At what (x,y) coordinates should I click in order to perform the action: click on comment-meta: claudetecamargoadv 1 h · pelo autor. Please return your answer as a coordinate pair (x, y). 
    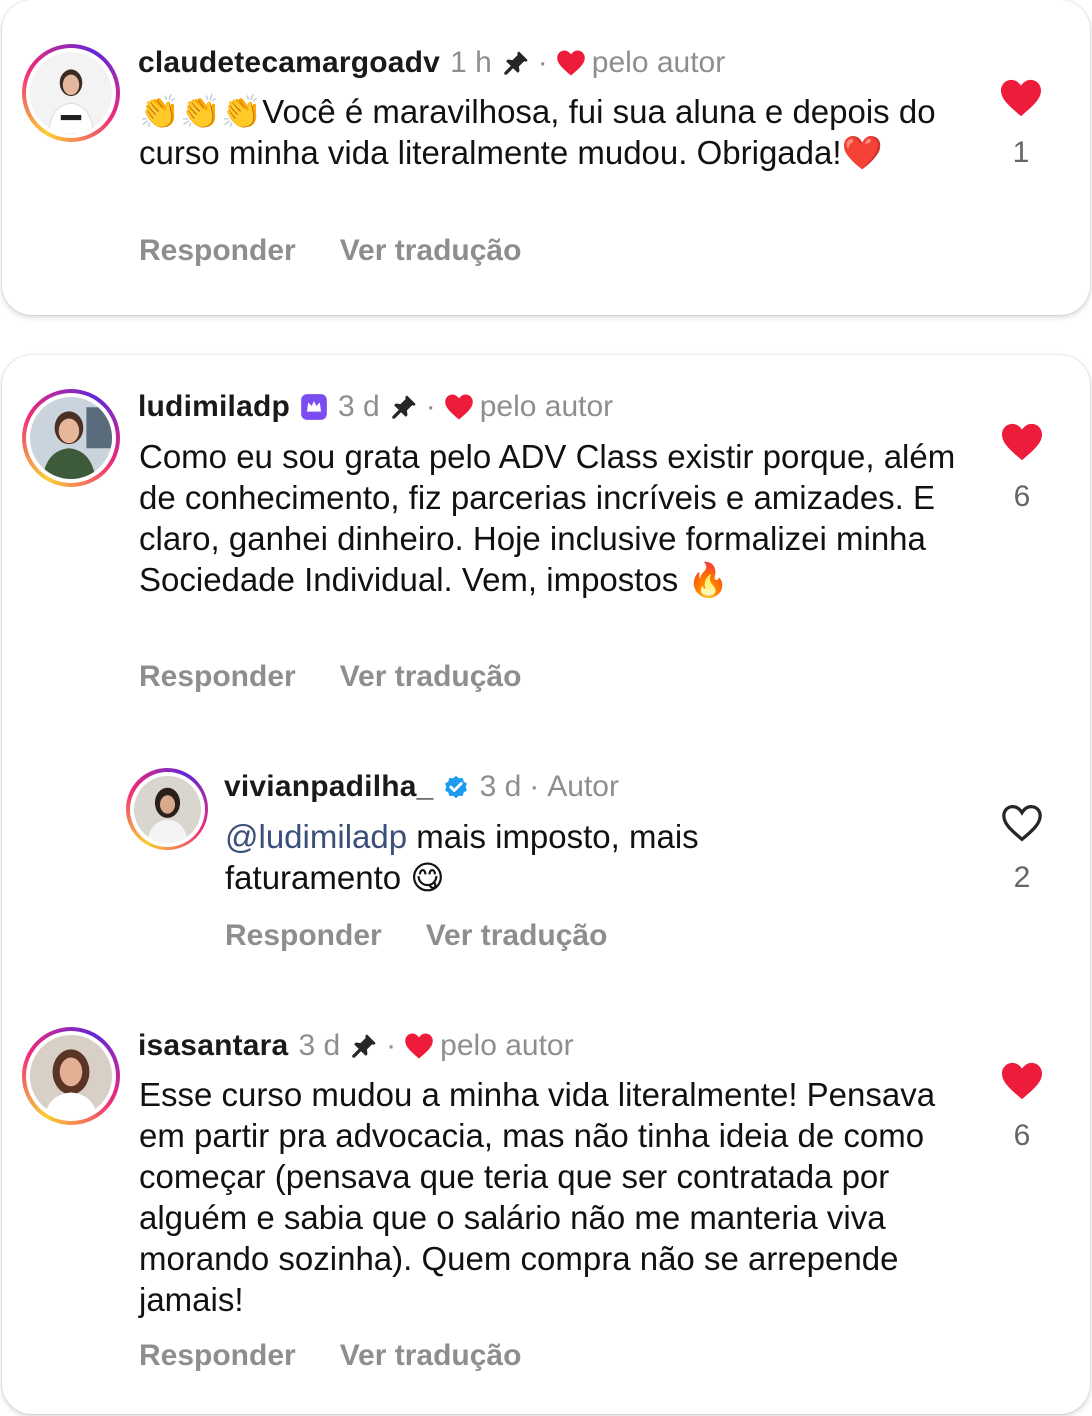
    Looking at the image, I should click on (431, 63).